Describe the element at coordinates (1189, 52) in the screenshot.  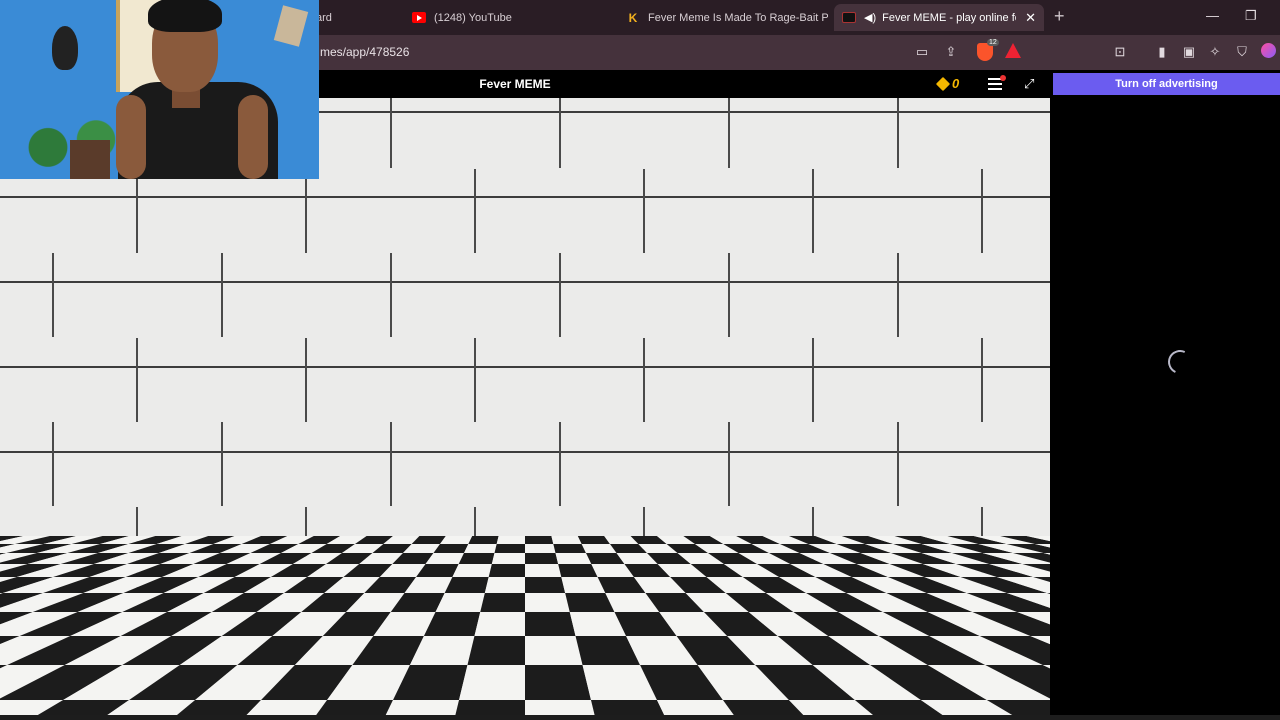
I see `wallet-icon: ▣` at that location.